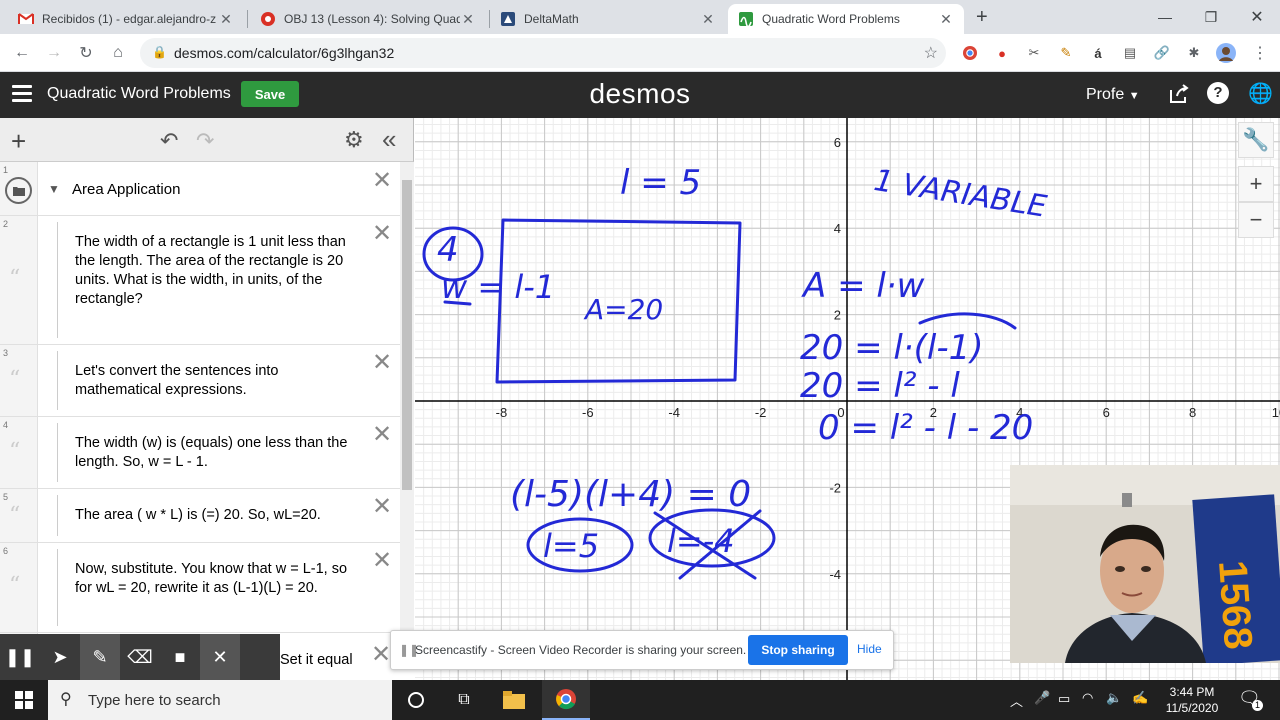  What do you see at coordinates (1113, 95) in the screenshot?
I see `user-menu: Profe ▼` at bounding box center [1113, 95].